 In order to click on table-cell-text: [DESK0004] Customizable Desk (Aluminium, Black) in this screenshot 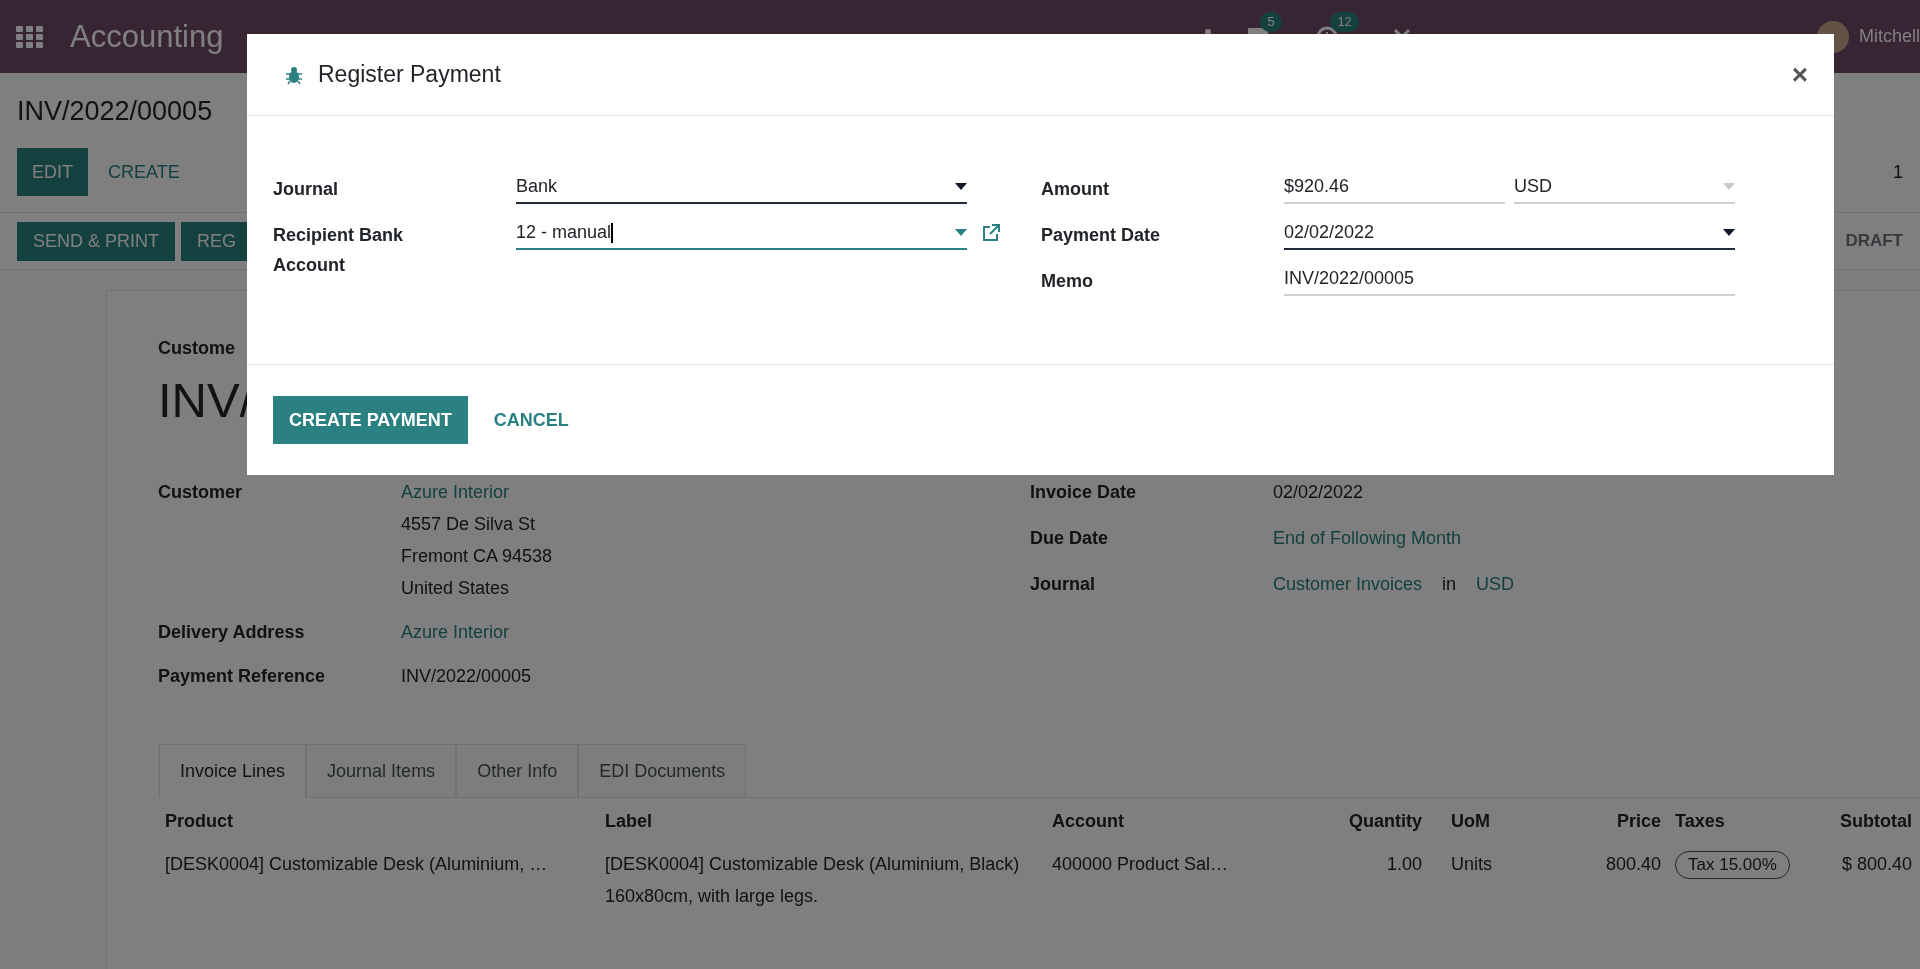, I will do `click(813, 864)`.